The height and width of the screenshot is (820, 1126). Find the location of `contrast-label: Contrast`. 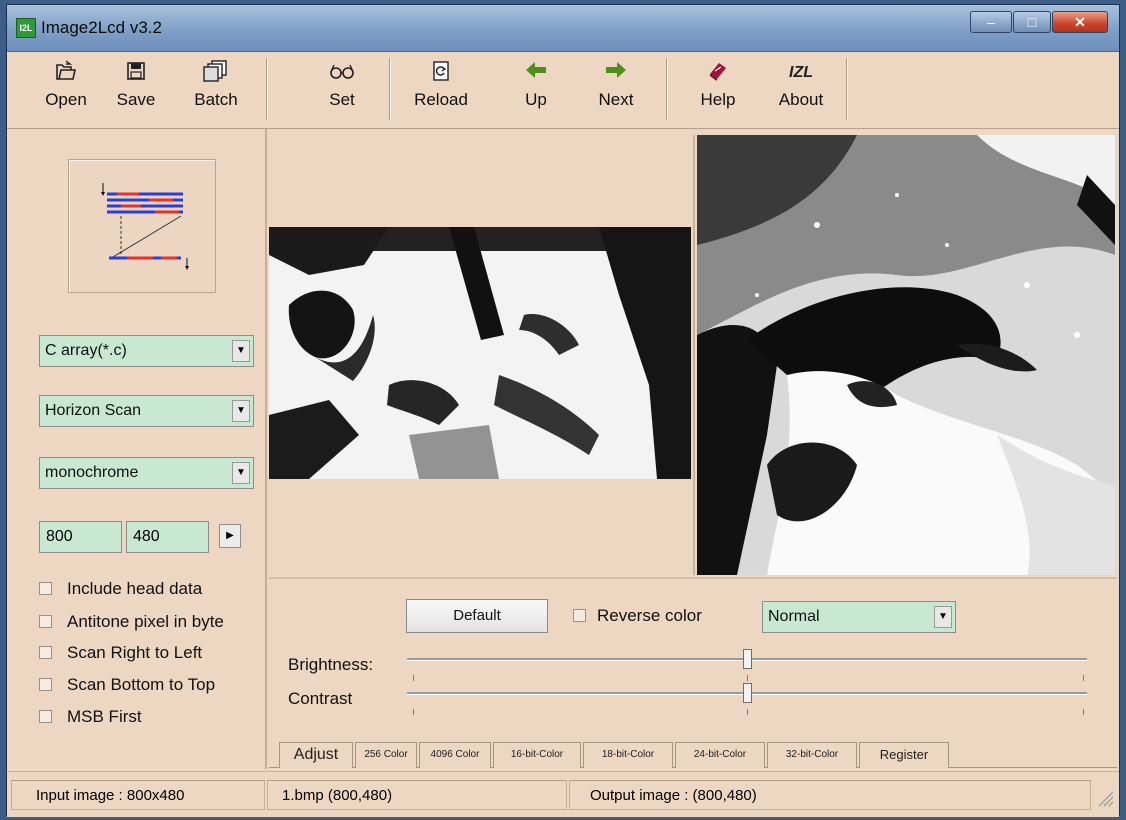

contrast-label: Contrast is located at coordinates (320, 698).